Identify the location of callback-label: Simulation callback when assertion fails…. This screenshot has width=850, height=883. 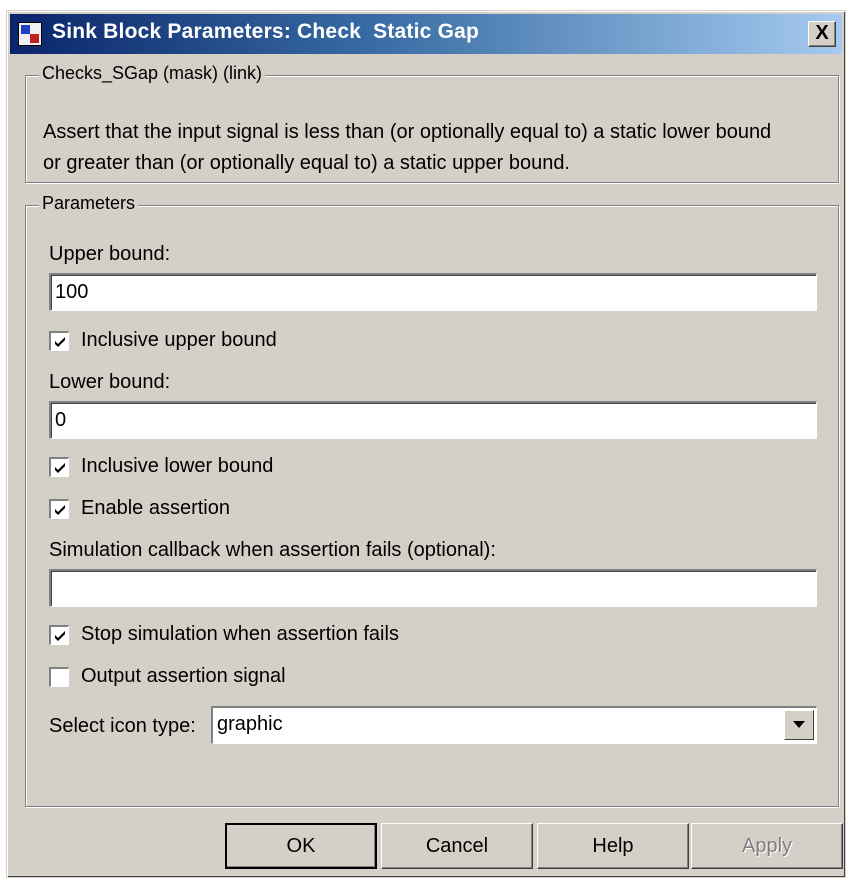
(272, 550).